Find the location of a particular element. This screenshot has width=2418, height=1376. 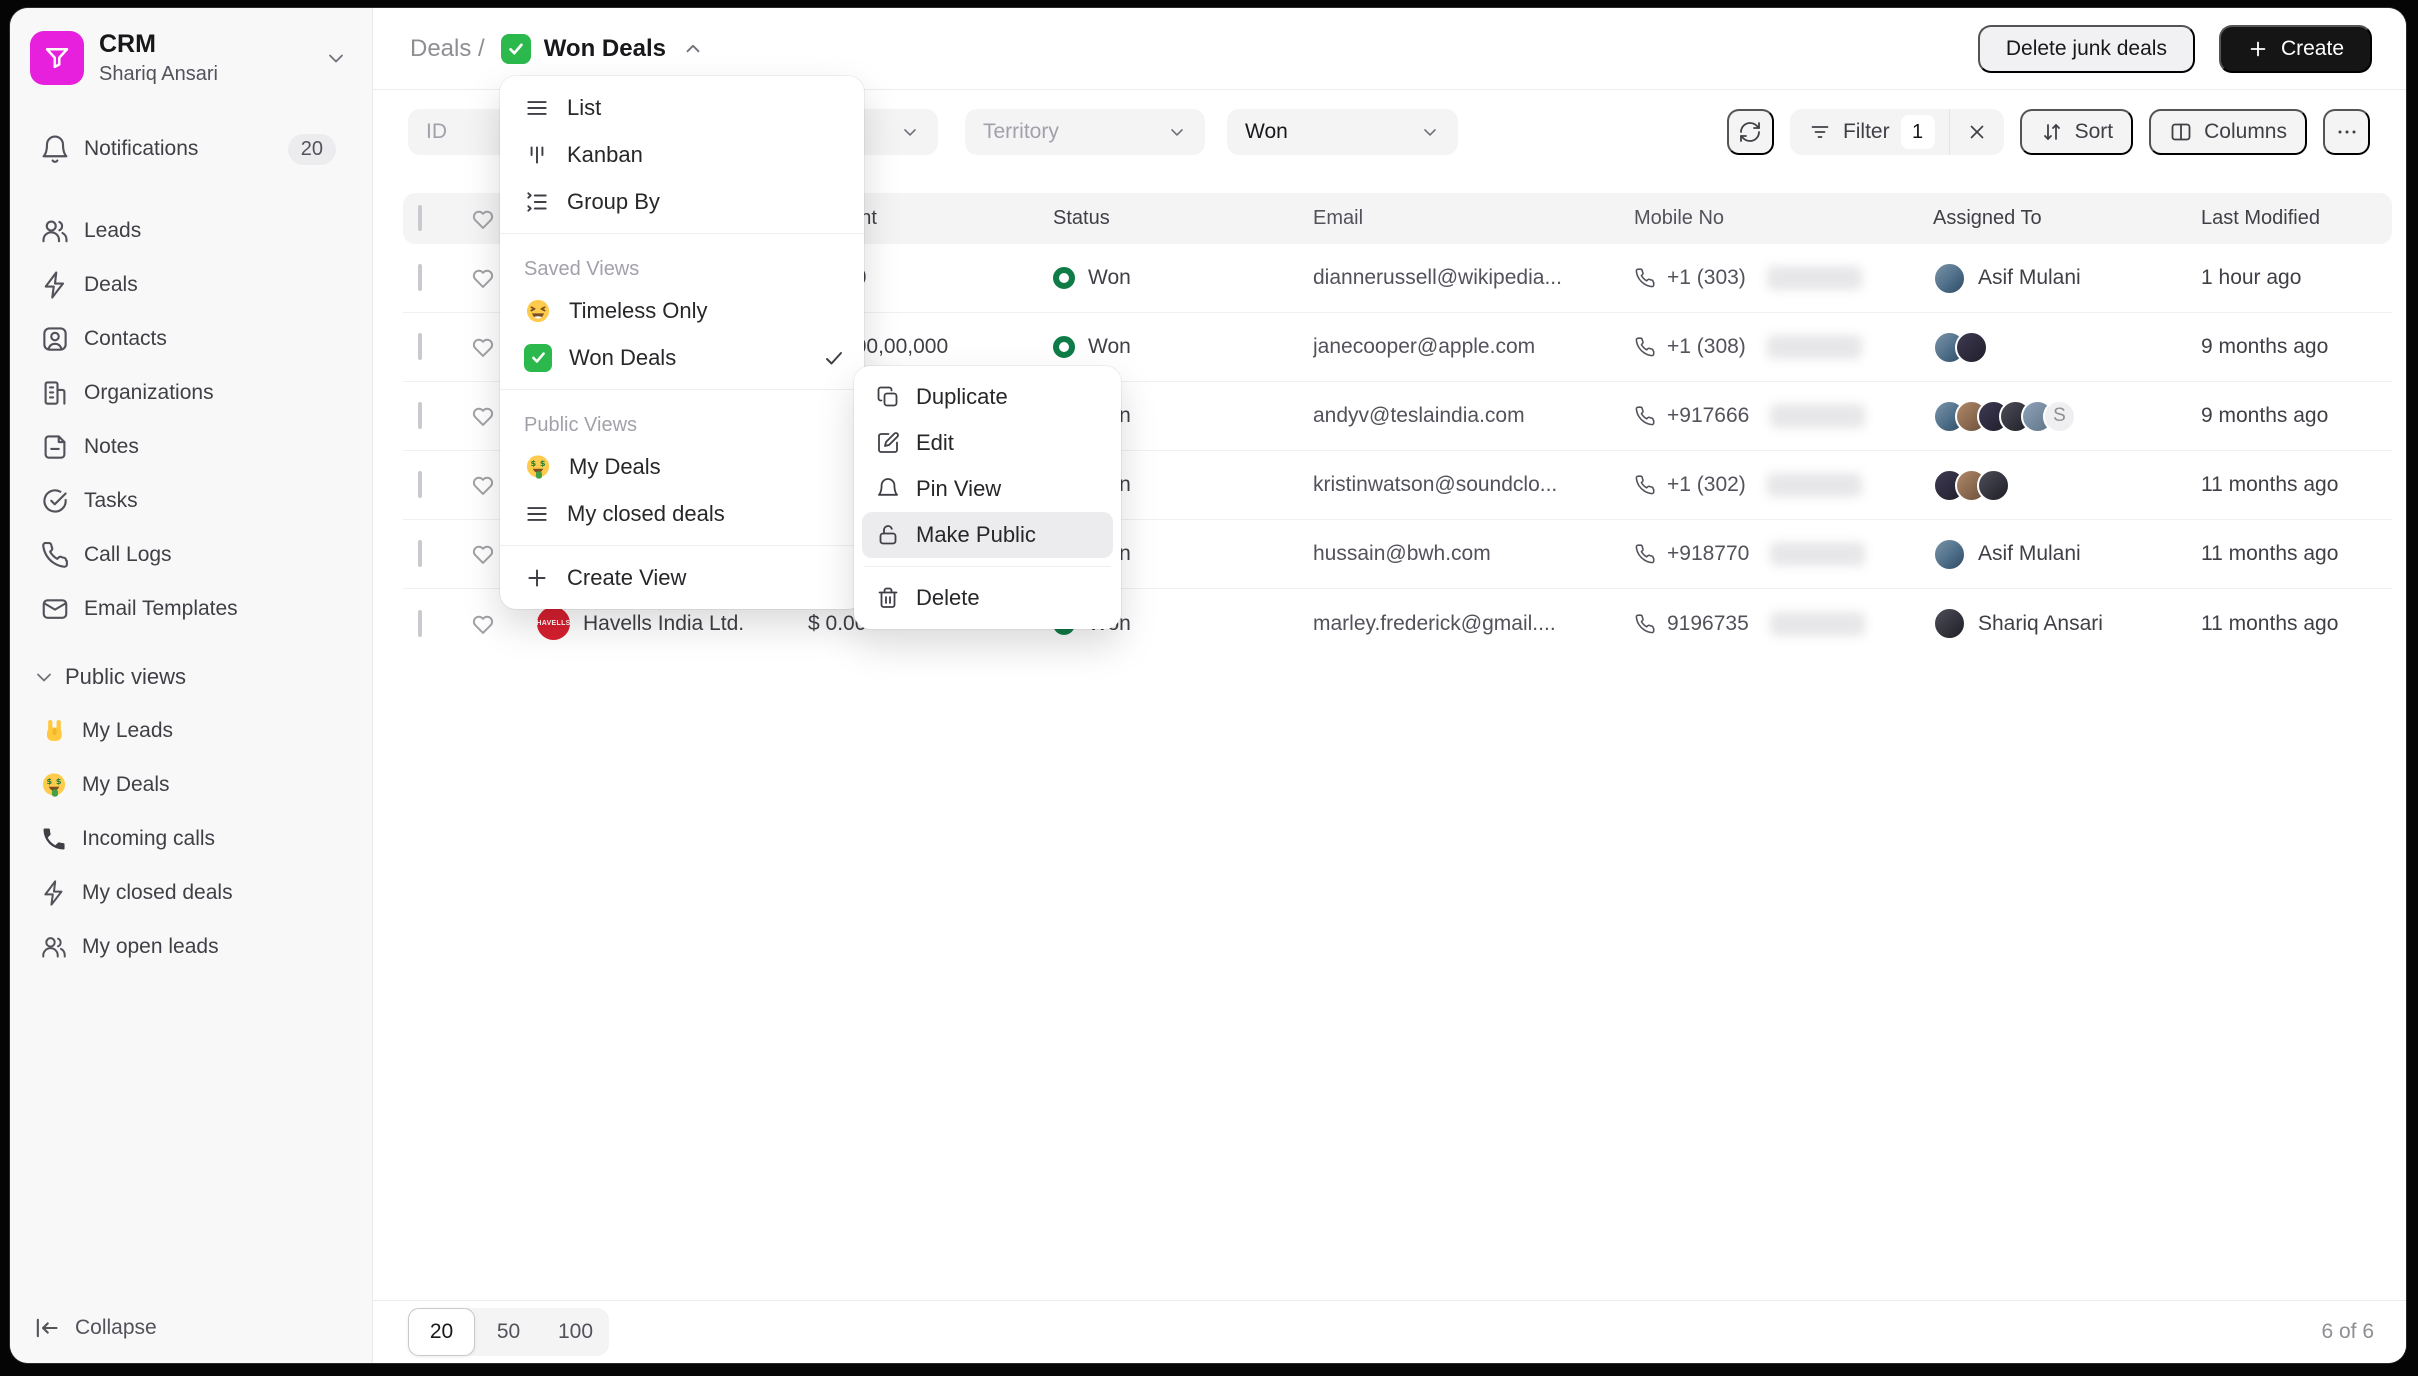

refresh-icon is located at coordinates (1750, 132).